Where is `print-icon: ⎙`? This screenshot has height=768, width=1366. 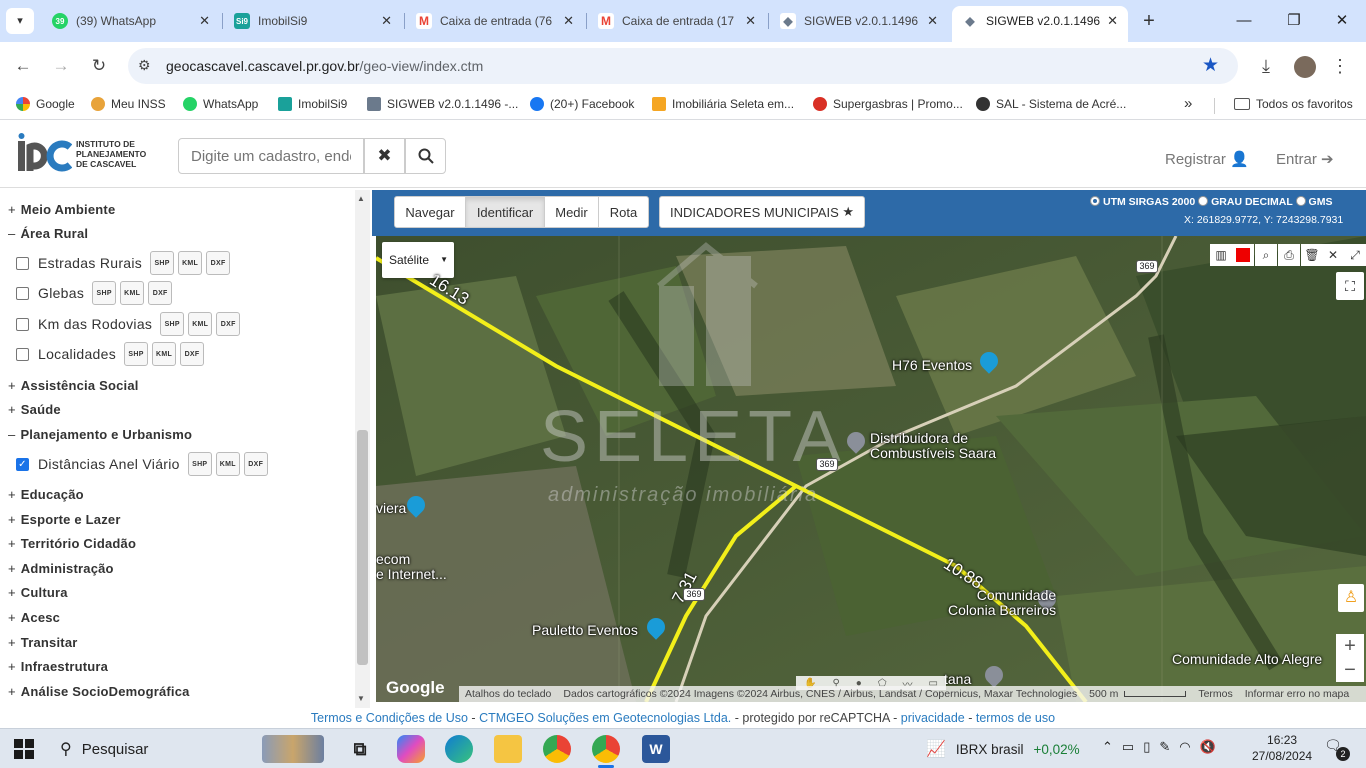 print-icon: ⎙ is located at coordinates (1289, 255).